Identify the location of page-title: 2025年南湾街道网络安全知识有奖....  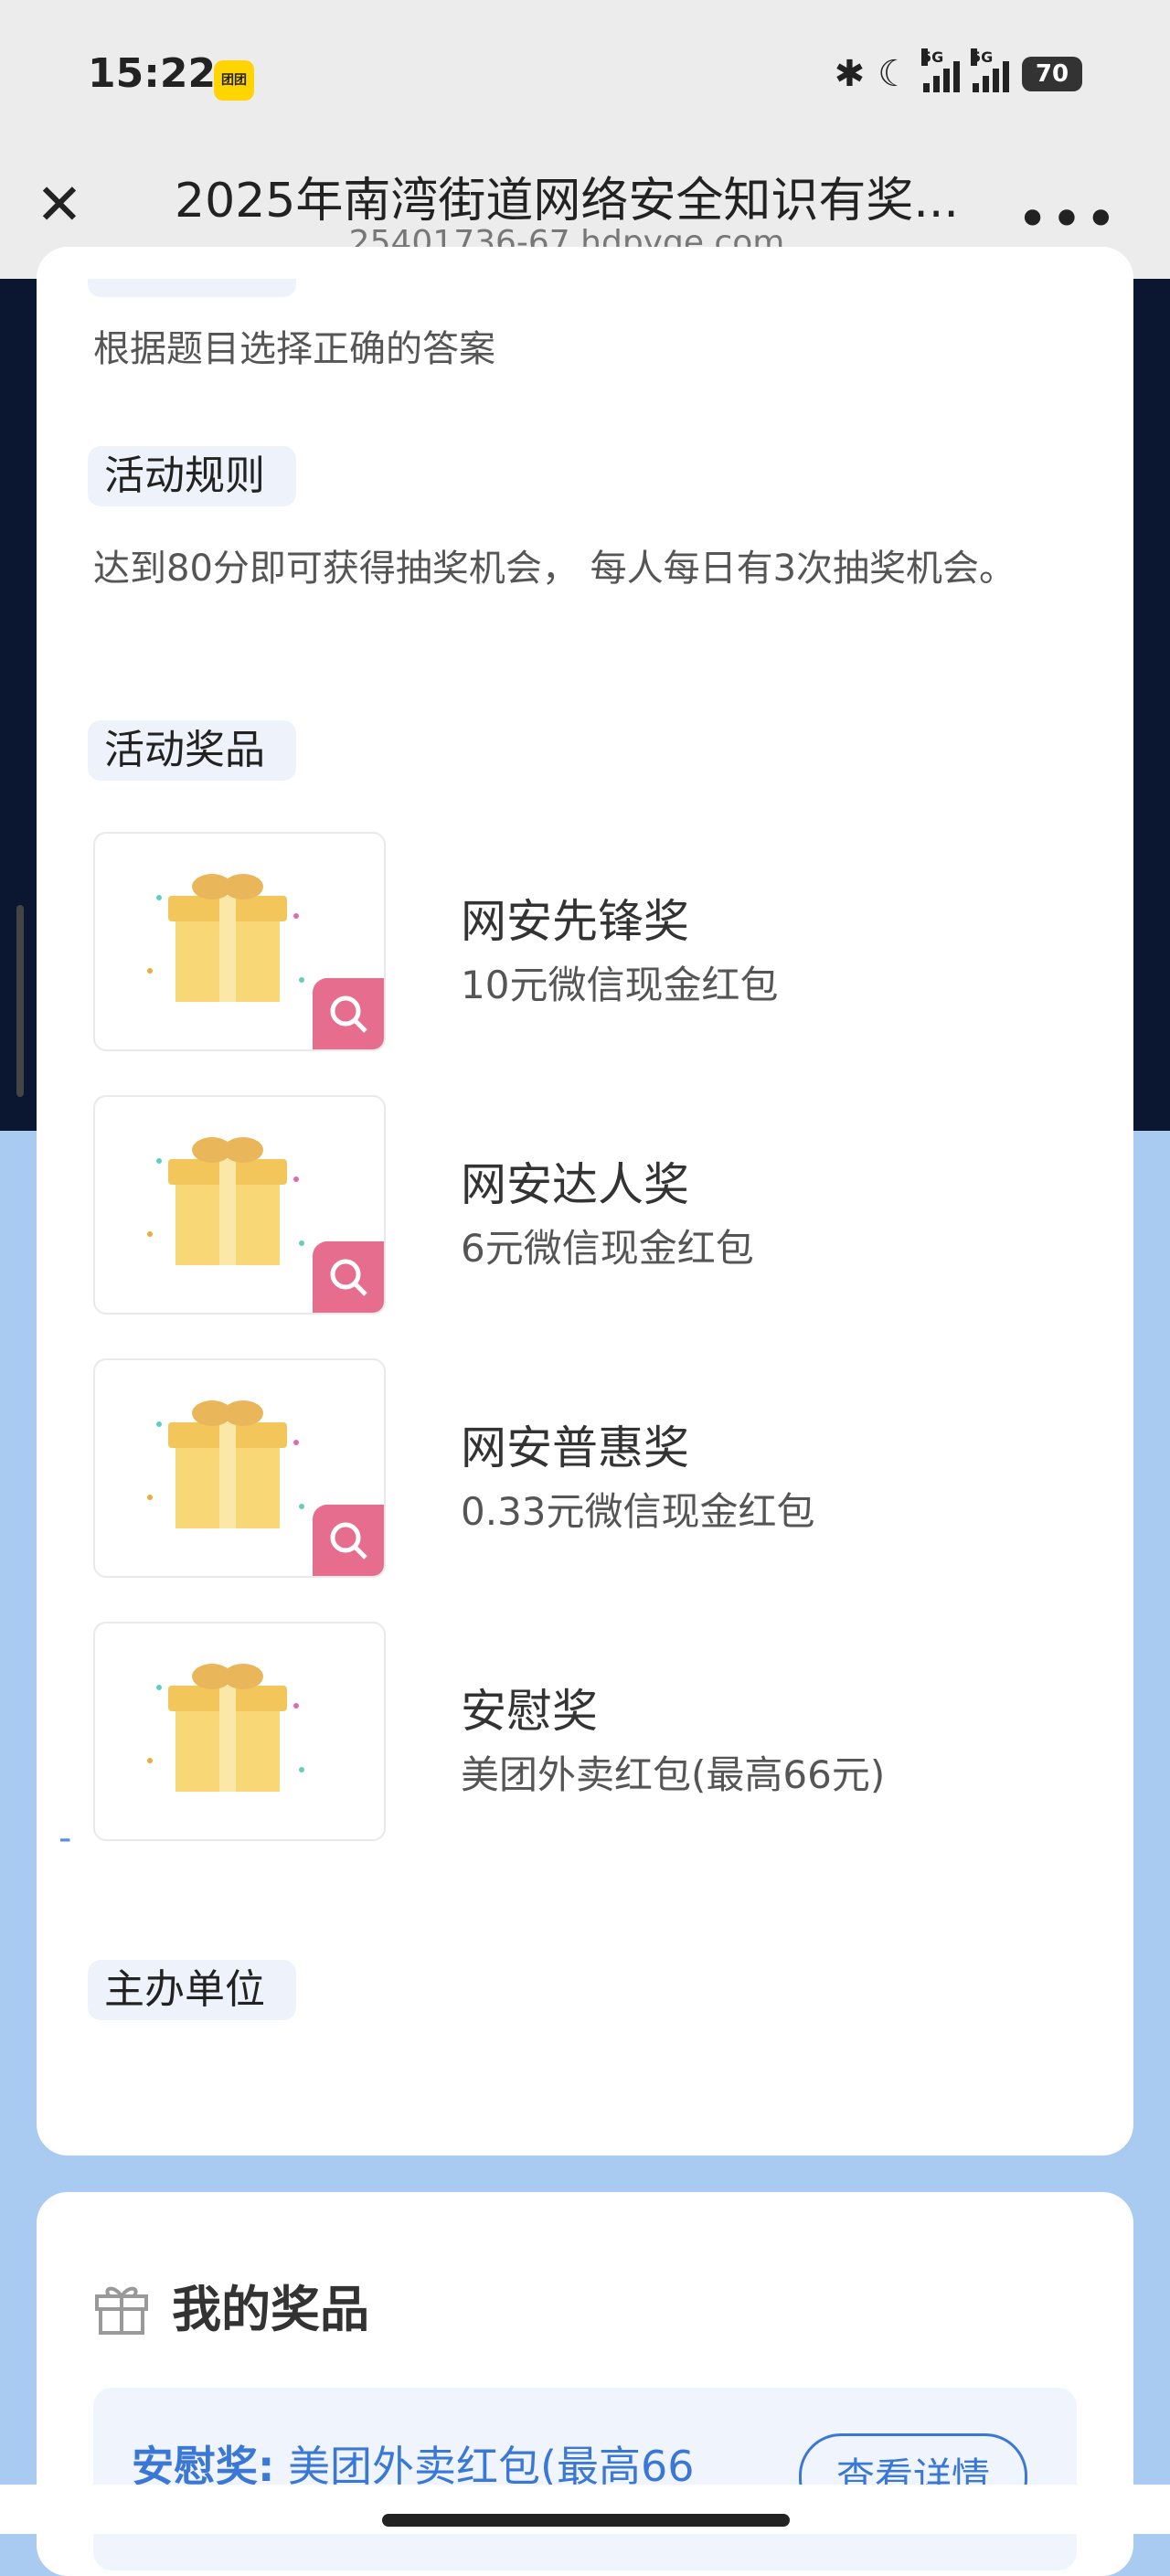
(567, 202).